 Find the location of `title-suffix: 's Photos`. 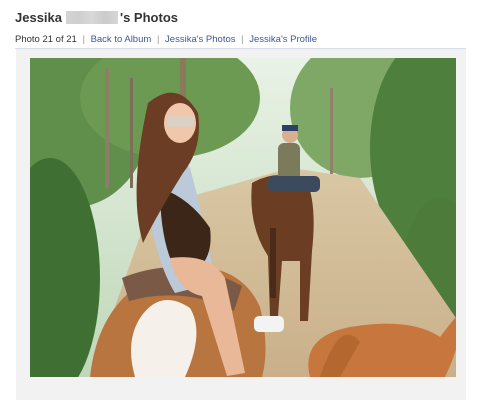

title-suffix: 's Photos is located at coordinates (149, 17).